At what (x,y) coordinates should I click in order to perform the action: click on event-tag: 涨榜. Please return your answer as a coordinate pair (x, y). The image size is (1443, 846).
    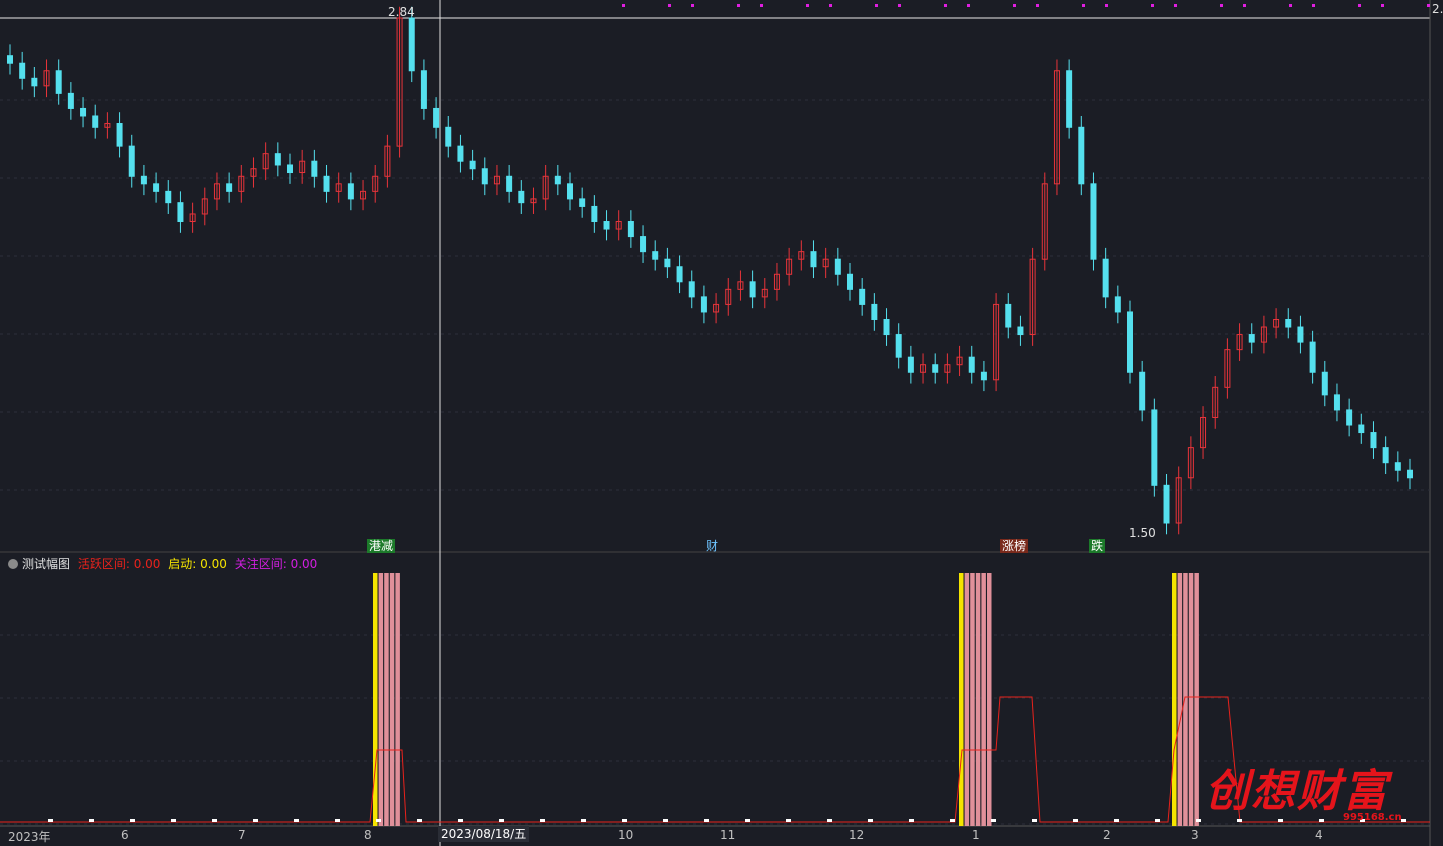
    Looking at the image, I should click on (1014, 546).